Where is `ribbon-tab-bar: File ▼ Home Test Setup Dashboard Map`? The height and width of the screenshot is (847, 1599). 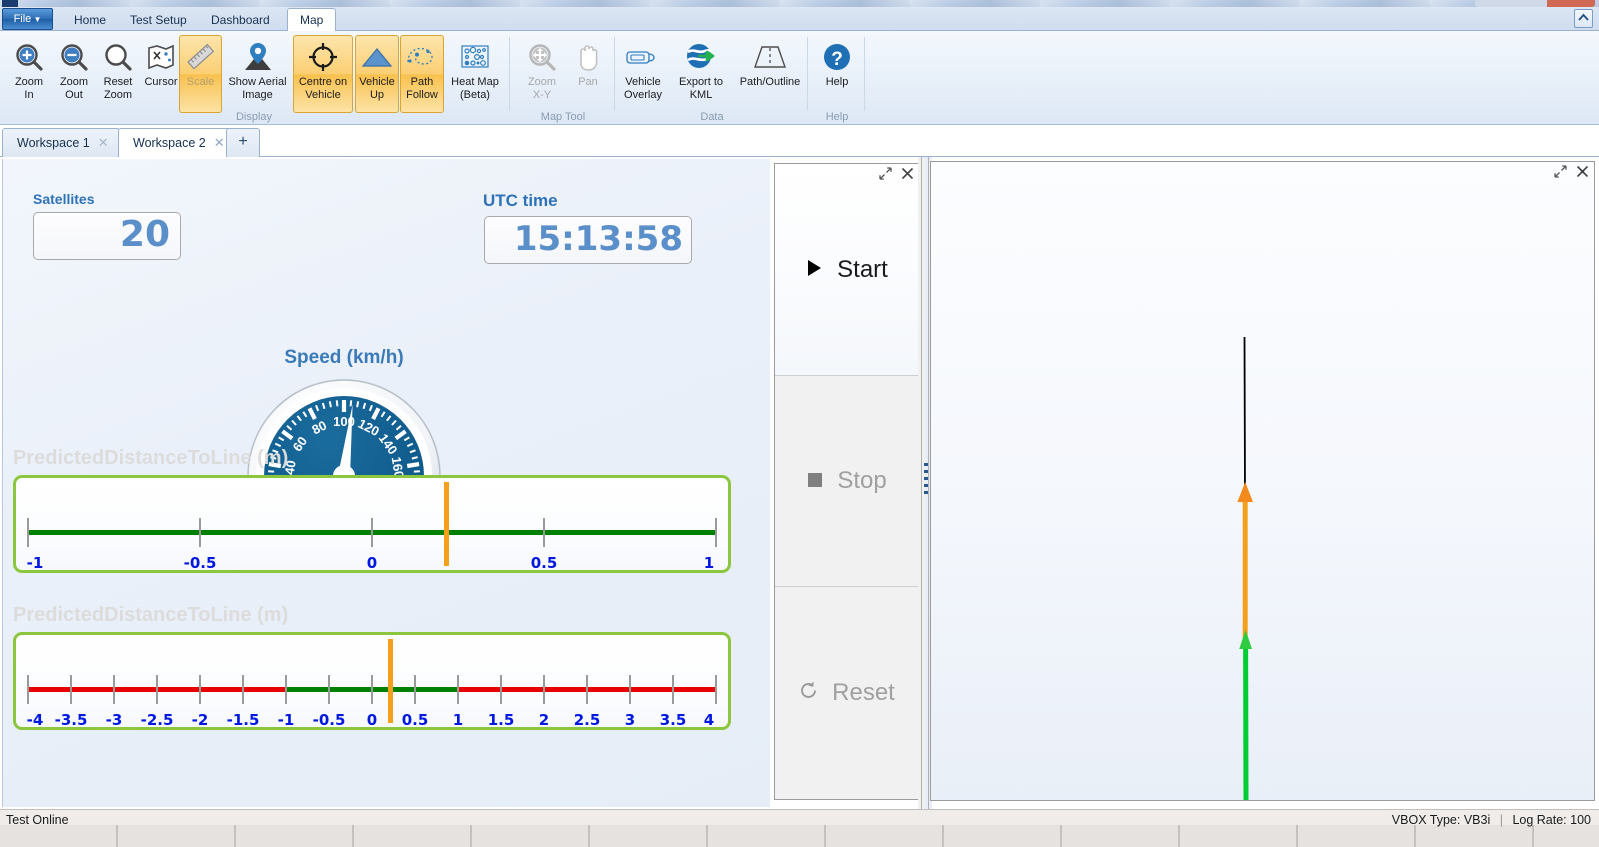 ribbon-tab-bar: File ▼ Home Test Setup Dashboard Map is located at coordinates (799, 19).